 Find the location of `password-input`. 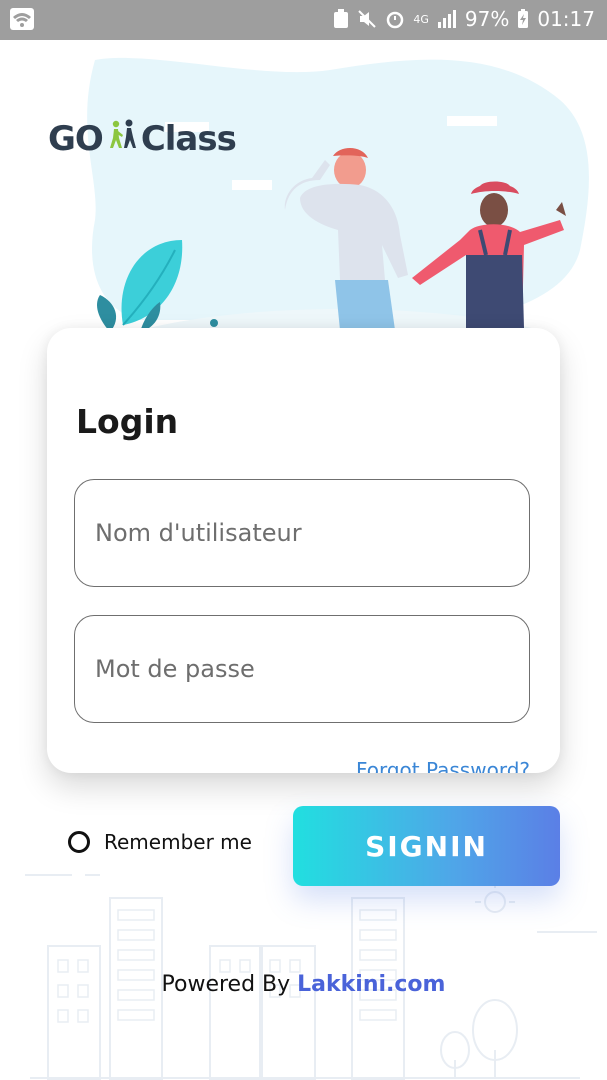

password-input is located at coordinates (302, 669).